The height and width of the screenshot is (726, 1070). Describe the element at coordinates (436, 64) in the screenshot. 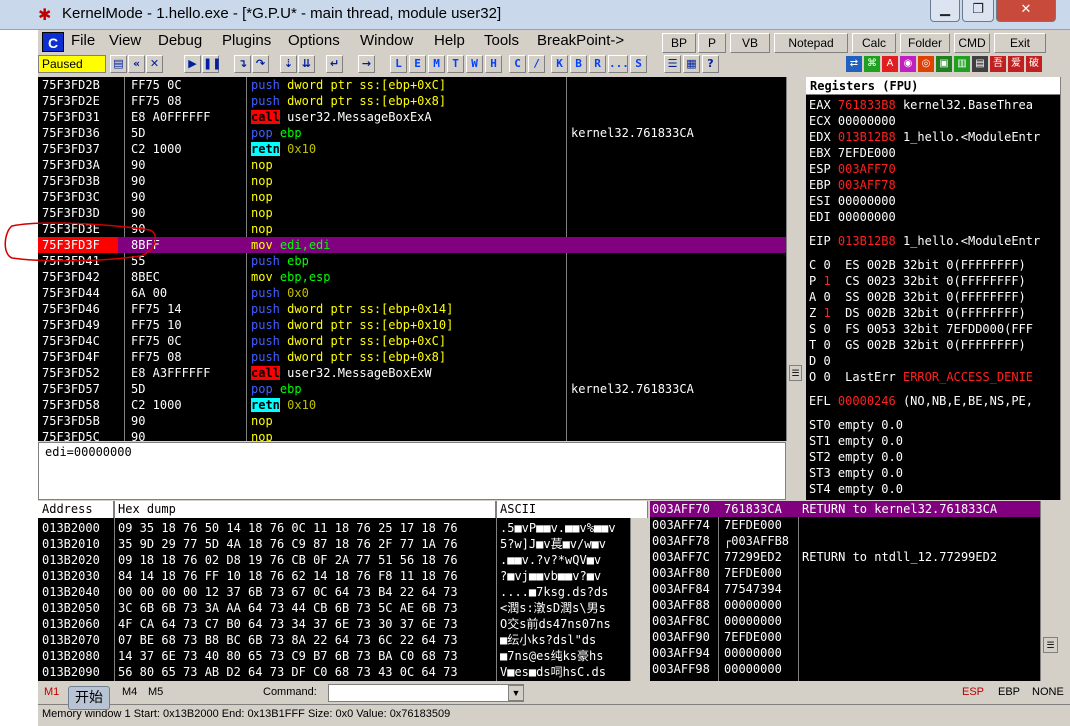

I see `toolbar-memory-button: M` at that location.